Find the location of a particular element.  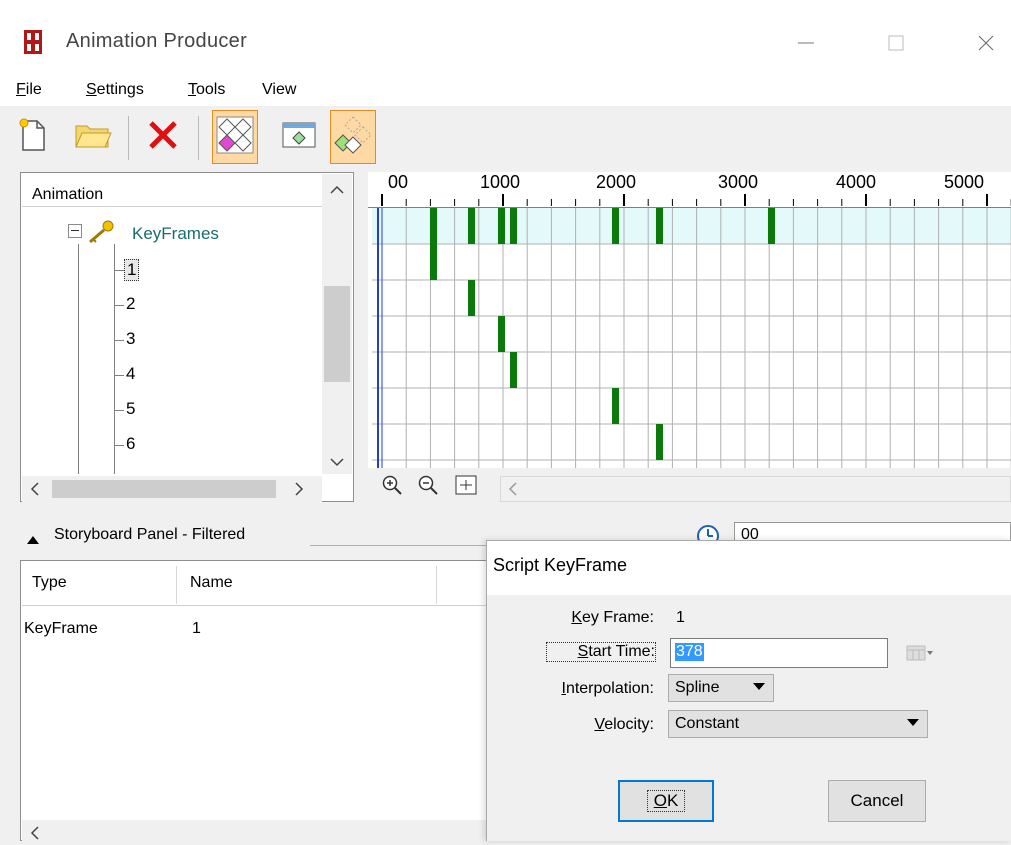

storyboard-title: Storyboard Panel - Filtered is located at coordinates (150, 534).